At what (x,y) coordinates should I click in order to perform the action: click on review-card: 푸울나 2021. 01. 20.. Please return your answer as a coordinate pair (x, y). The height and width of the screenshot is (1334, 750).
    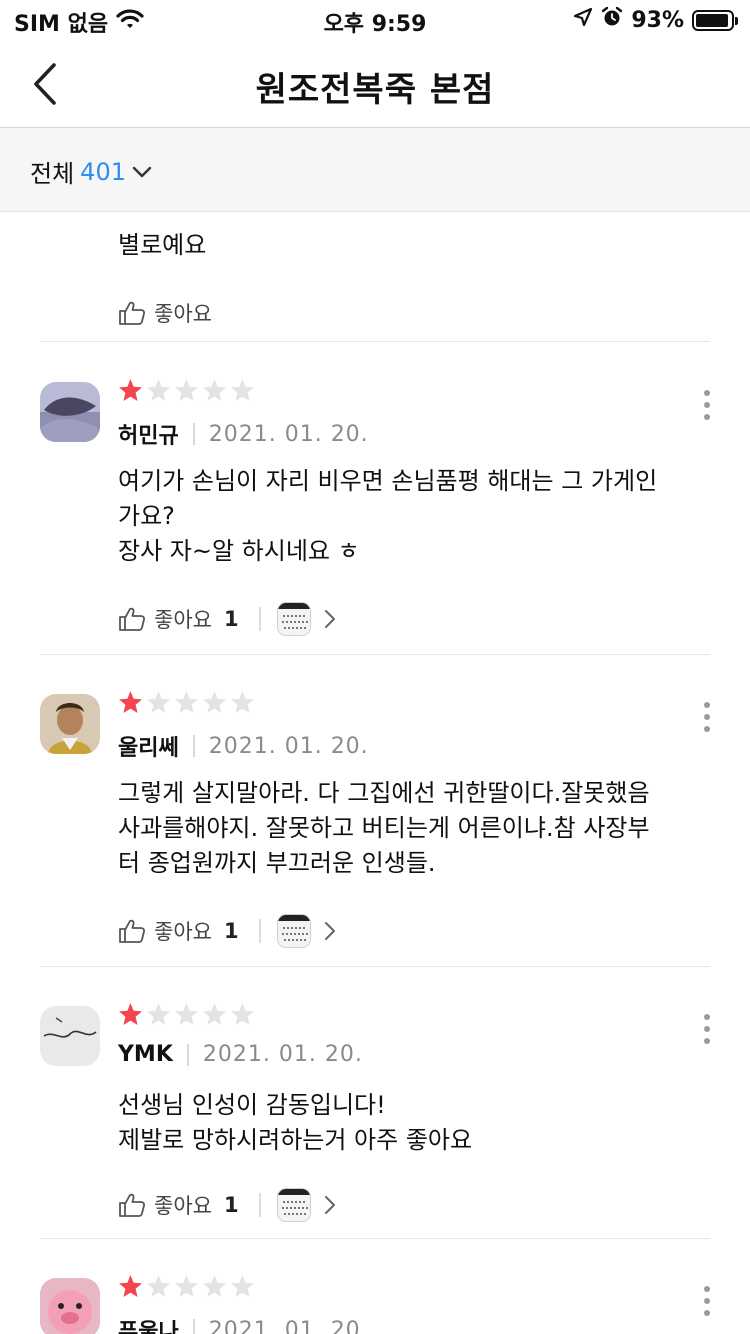
    Looking at the image, I should click on (375, 1286).